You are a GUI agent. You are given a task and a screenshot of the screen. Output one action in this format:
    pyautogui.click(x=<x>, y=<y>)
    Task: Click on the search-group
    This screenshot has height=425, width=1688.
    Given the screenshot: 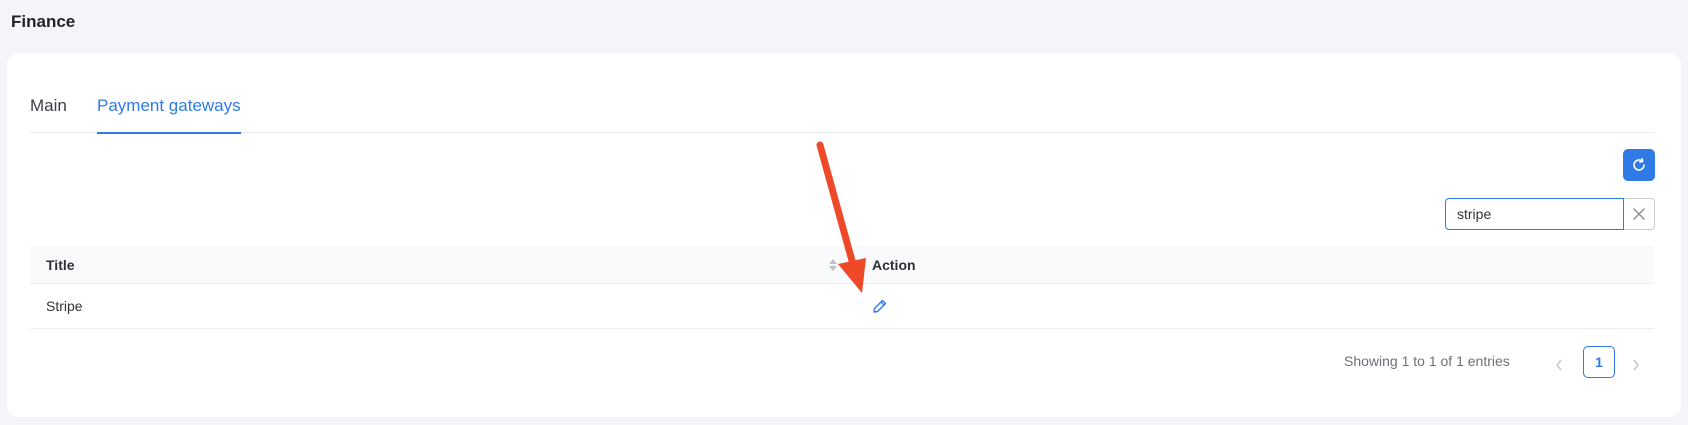 What is the action you would take?
    pyautogui.click(x=1550, y=214)
    